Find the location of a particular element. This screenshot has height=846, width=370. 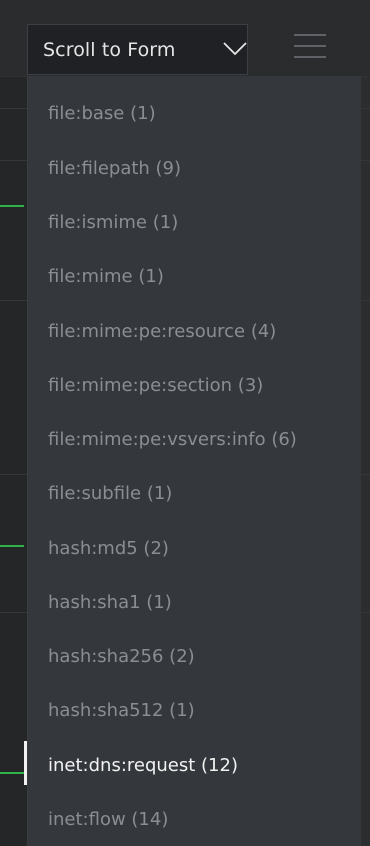

hamburger-menu-icon is located at coordinates (310, 46).